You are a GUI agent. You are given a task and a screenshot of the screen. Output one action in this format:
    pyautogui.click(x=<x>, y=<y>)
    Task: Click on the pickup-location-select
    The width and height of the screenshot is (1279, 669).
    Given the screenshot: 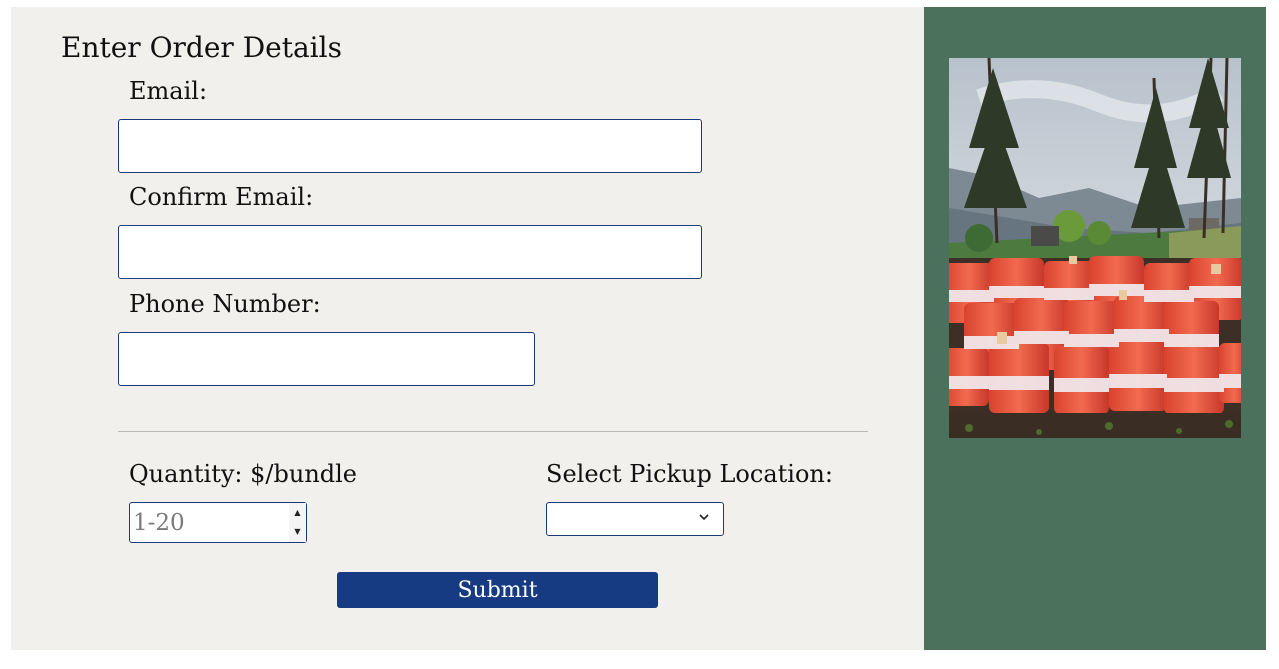 What is the action you would take?
    pyautogui.click(x=635, y=519)
    